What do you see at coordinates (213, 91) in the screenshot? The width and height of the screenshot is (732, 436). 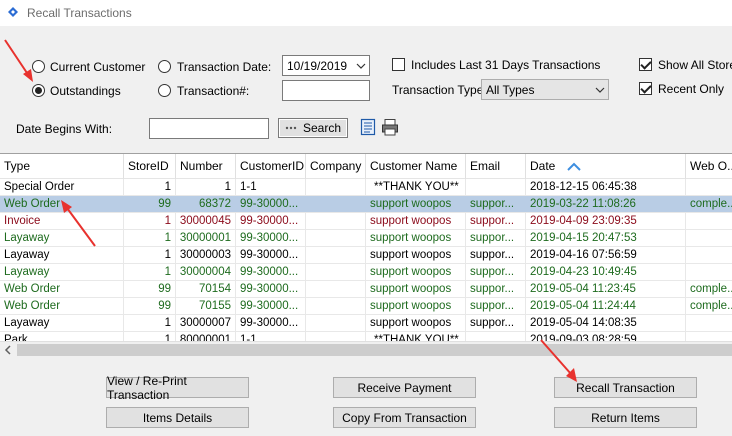 I see `transaction-number-label: Transaction#:` at bounding box center [213, 91].